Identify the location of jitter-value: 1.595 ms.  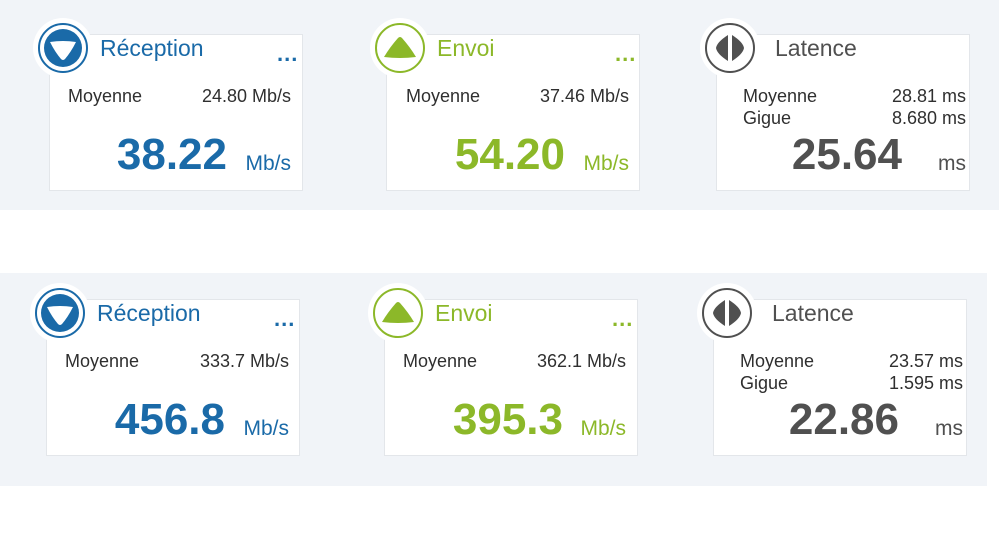
(925, 383).